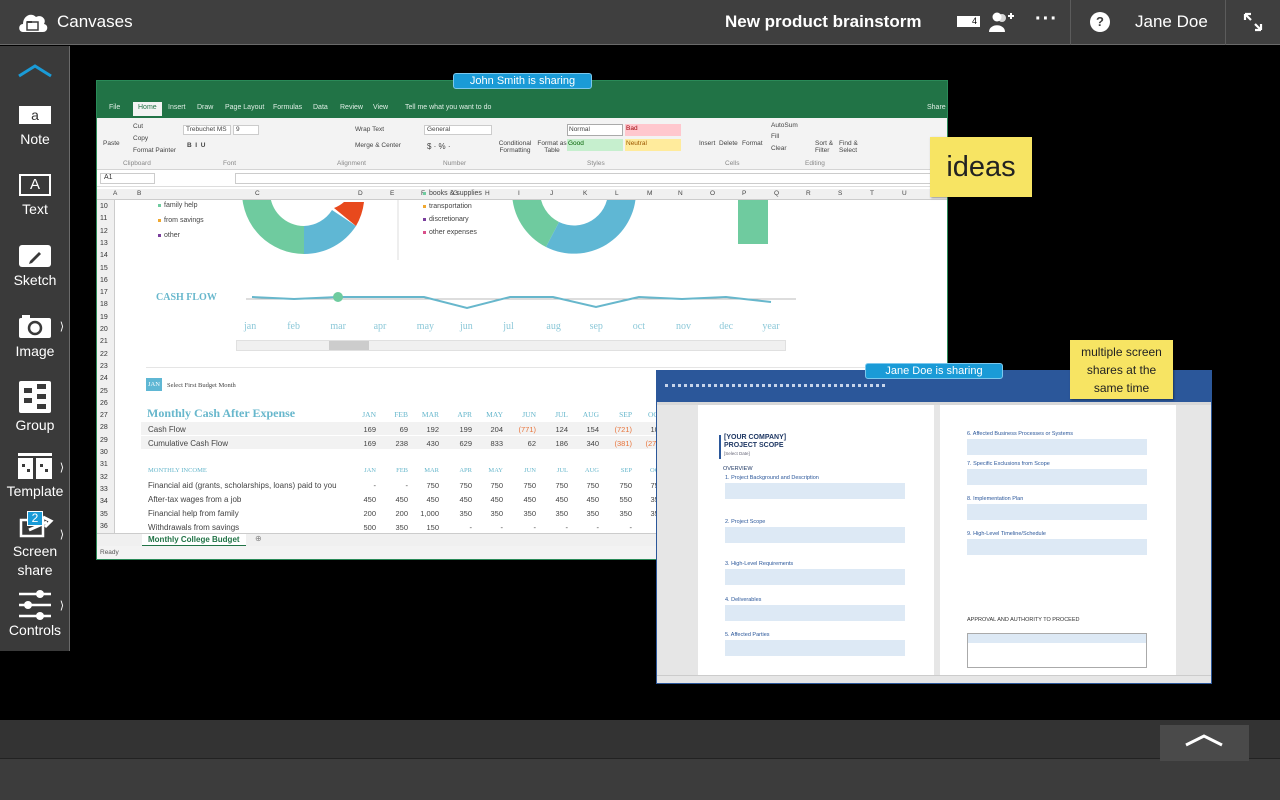 Image resolution: width=1280 pixels, height=800 pixels. Describe the element at coordinates (104, 526) in the screenshot. I see `row-number: 36` at that location.